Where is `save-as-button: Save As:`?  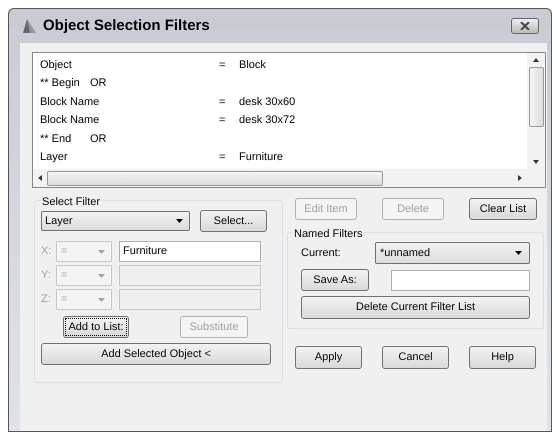 save-as-button: Save As: is located at coordinates (335, 280).